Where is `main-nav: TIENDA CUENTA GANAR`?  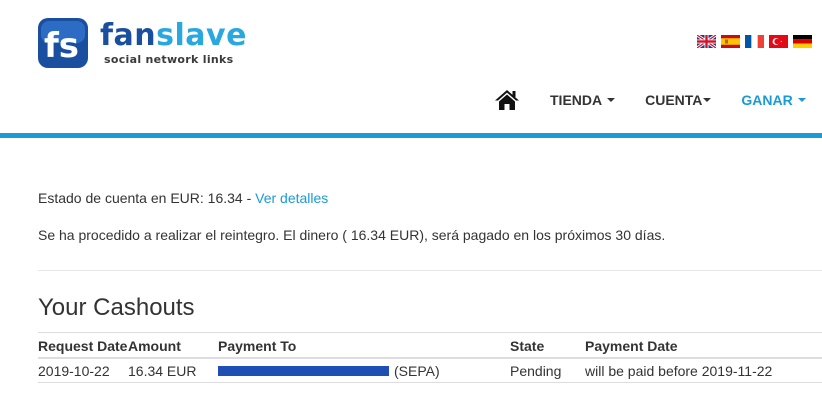
main-nav: TIENDA CUENTA GANAR is located at coordinates (650, 100).